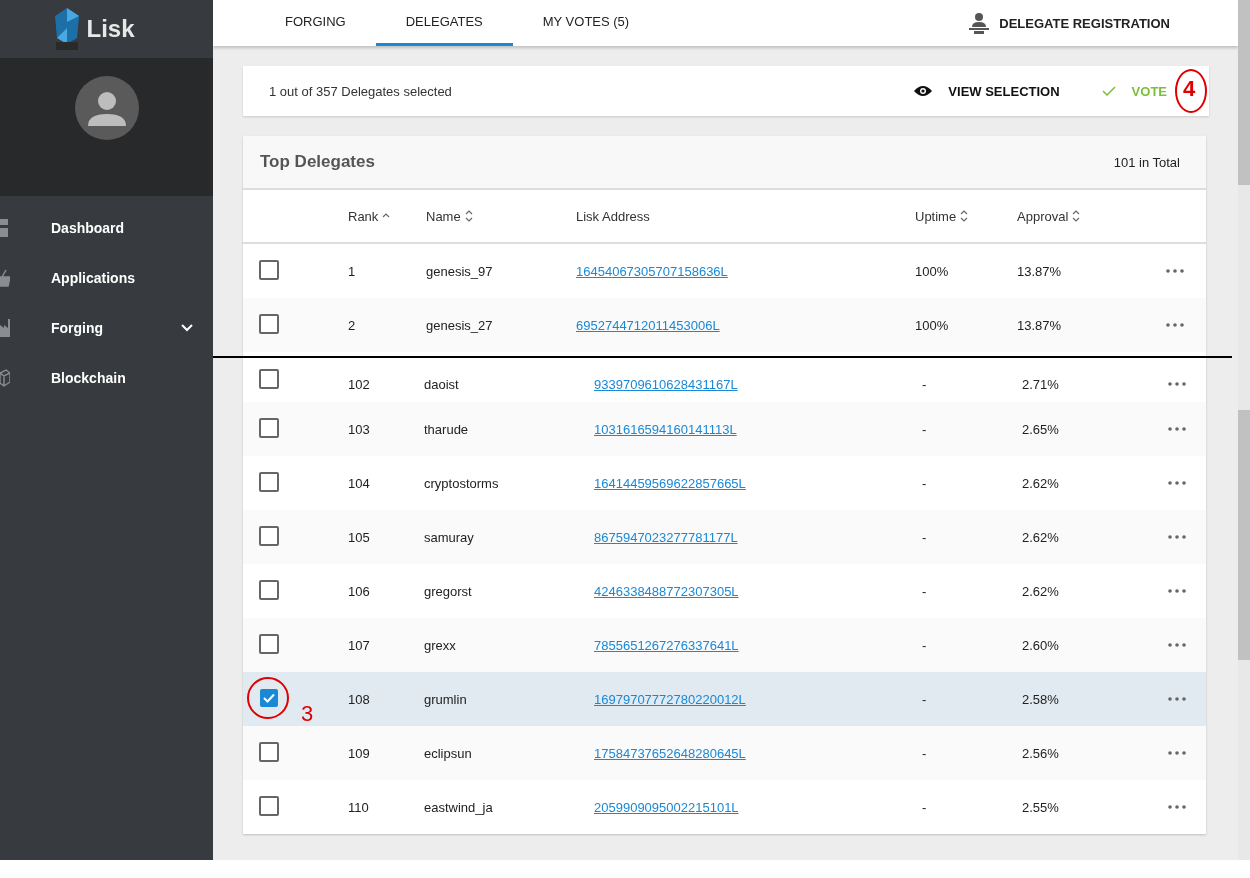 The image size is (1250, 878). I want to click on rank-cell-text: 104, so click(359, 483).